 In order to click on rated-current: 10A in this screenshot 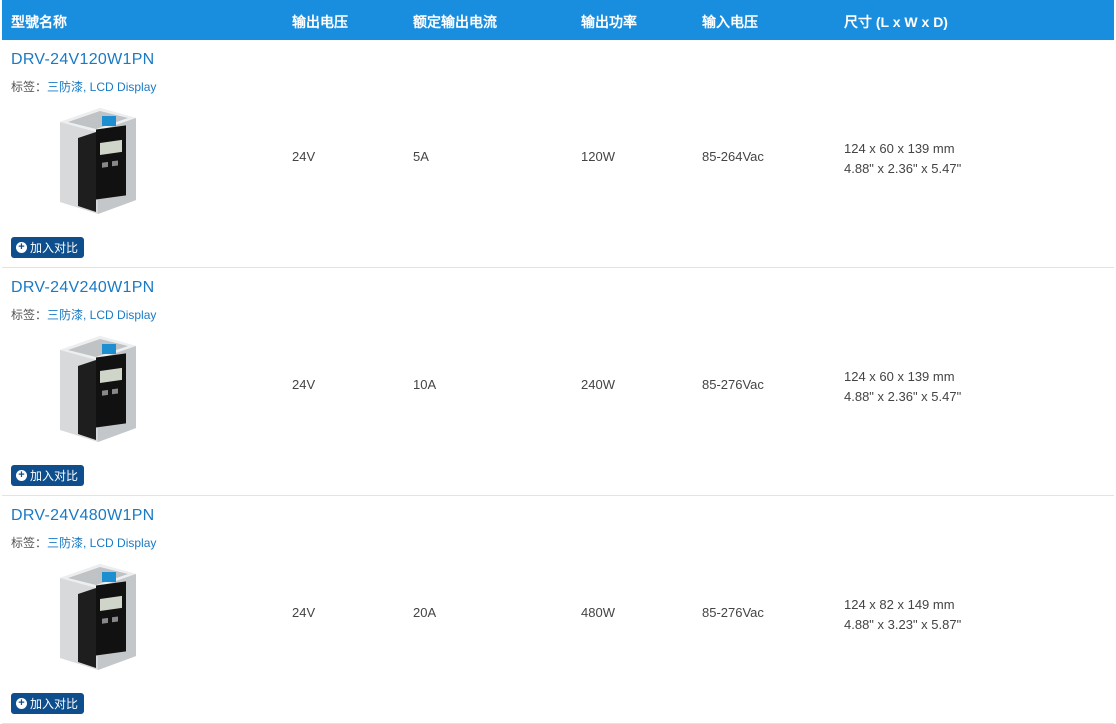, I will do `click(425, 384)`.